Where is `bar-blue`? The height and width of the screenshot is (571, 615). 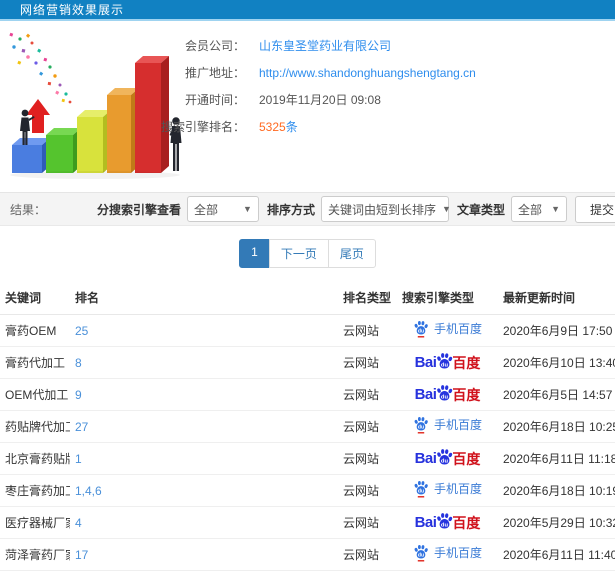
bar-blue is located at coordinates (31, 155).